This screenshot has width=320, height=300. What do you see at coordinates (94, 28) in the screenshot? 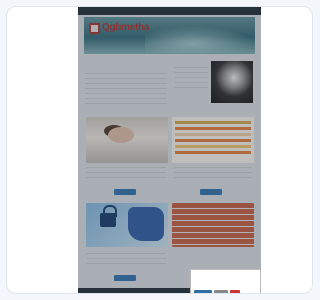
I see `logo-icon` at bounding box center [94, 28].